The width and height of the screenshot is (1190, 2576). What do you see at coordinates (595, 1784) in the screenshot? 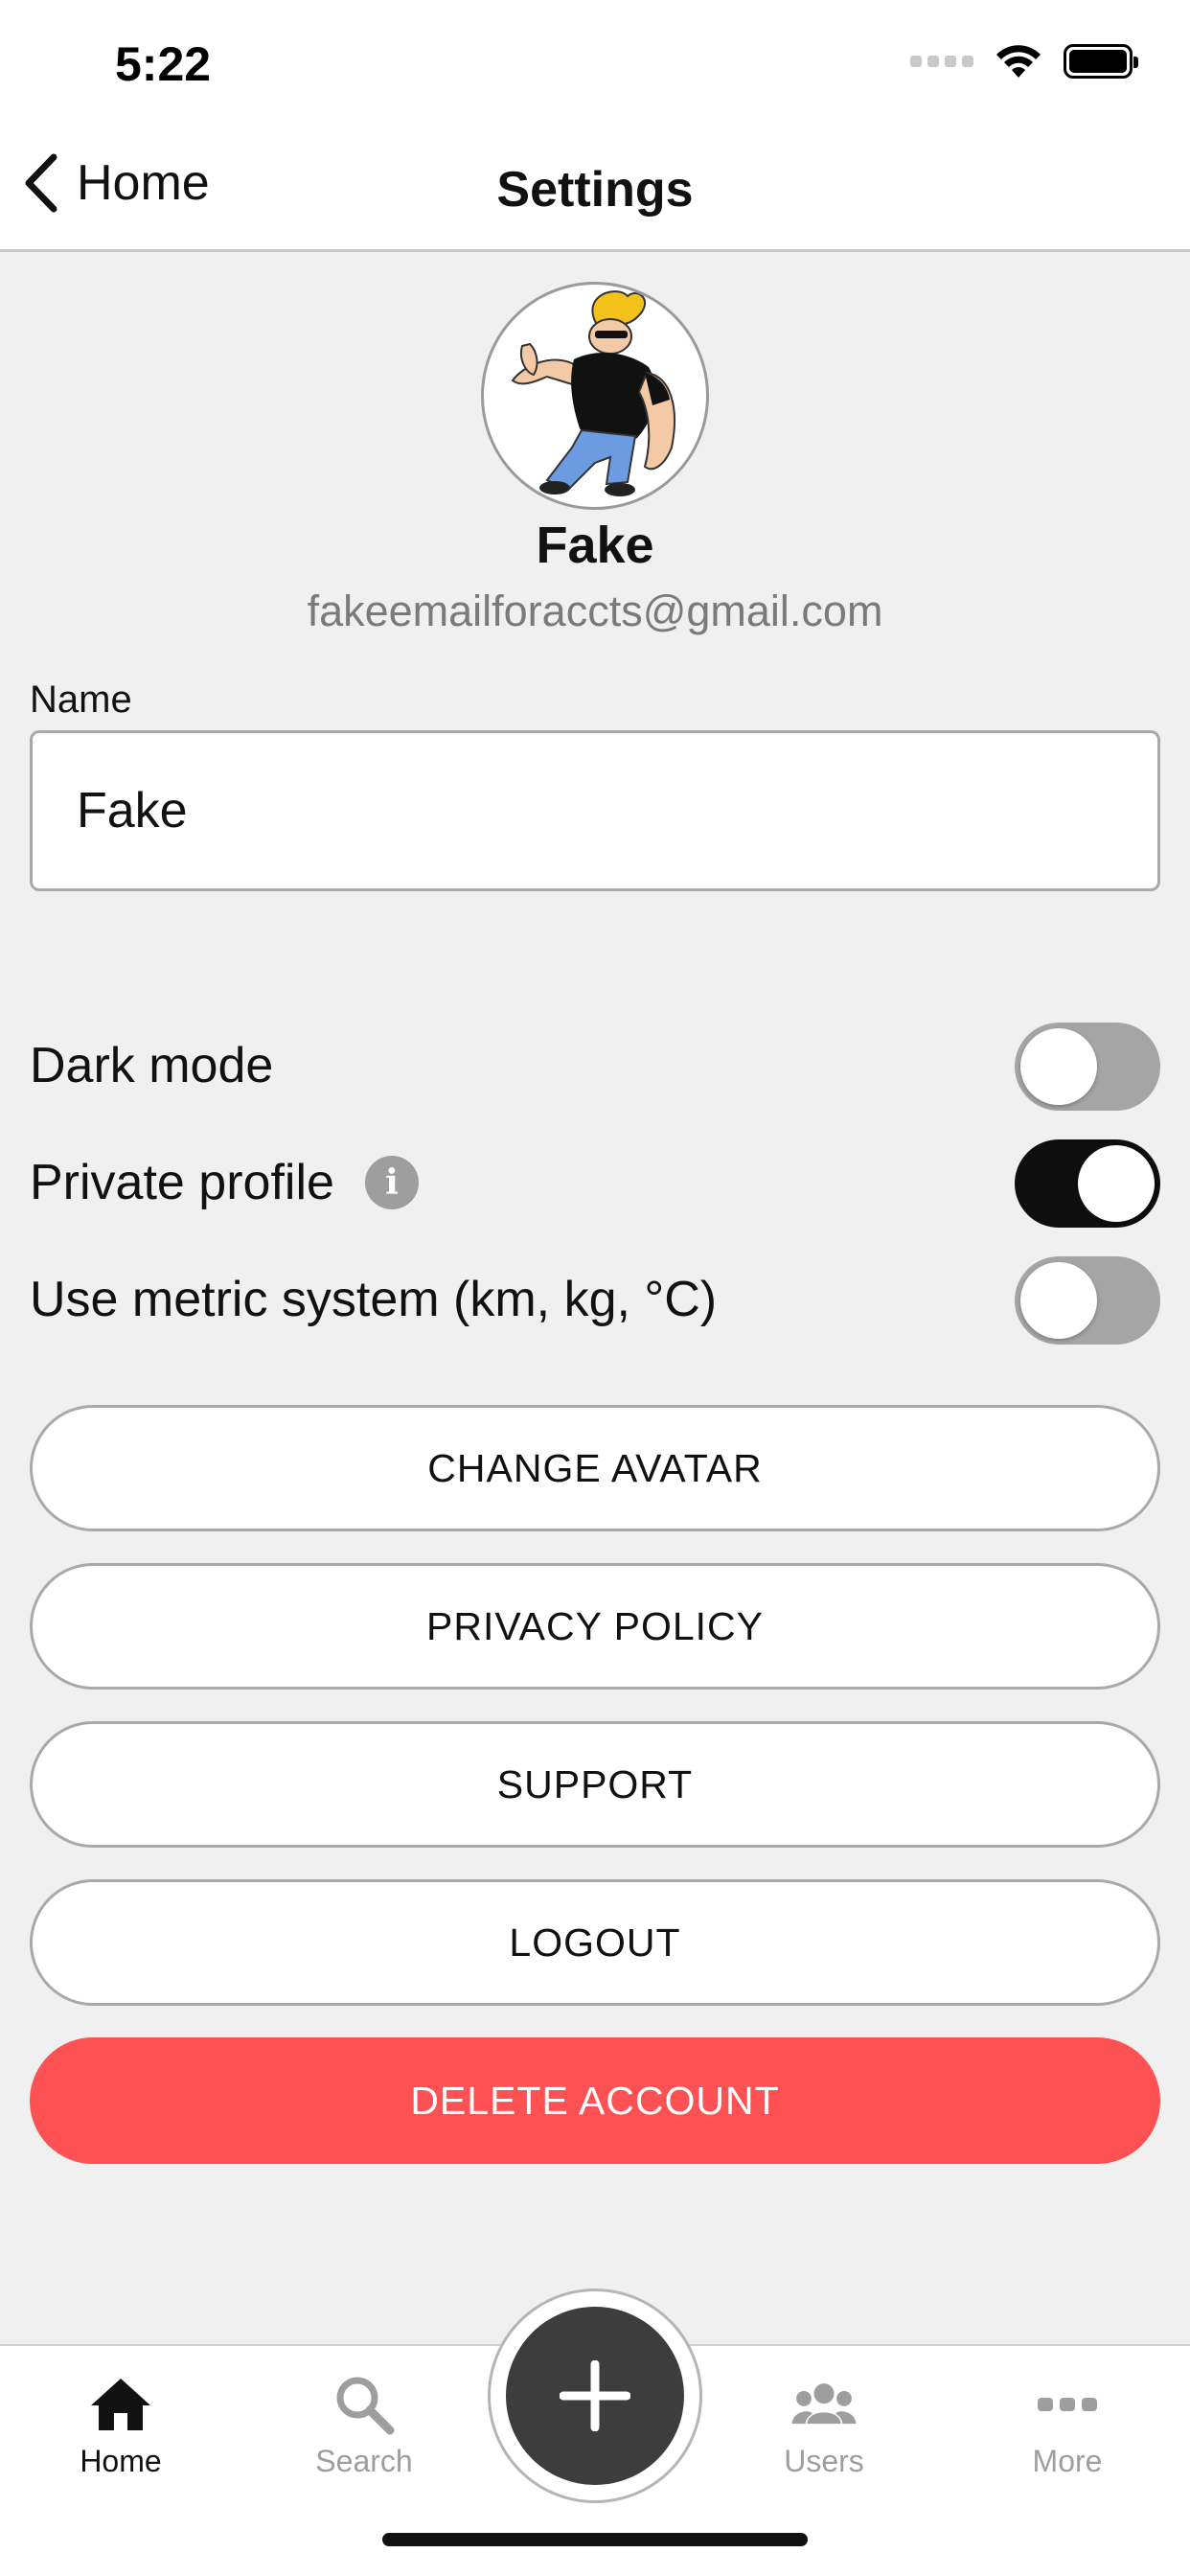
I see `support-button: SUPPORT` at bounding box center [595, 1784].